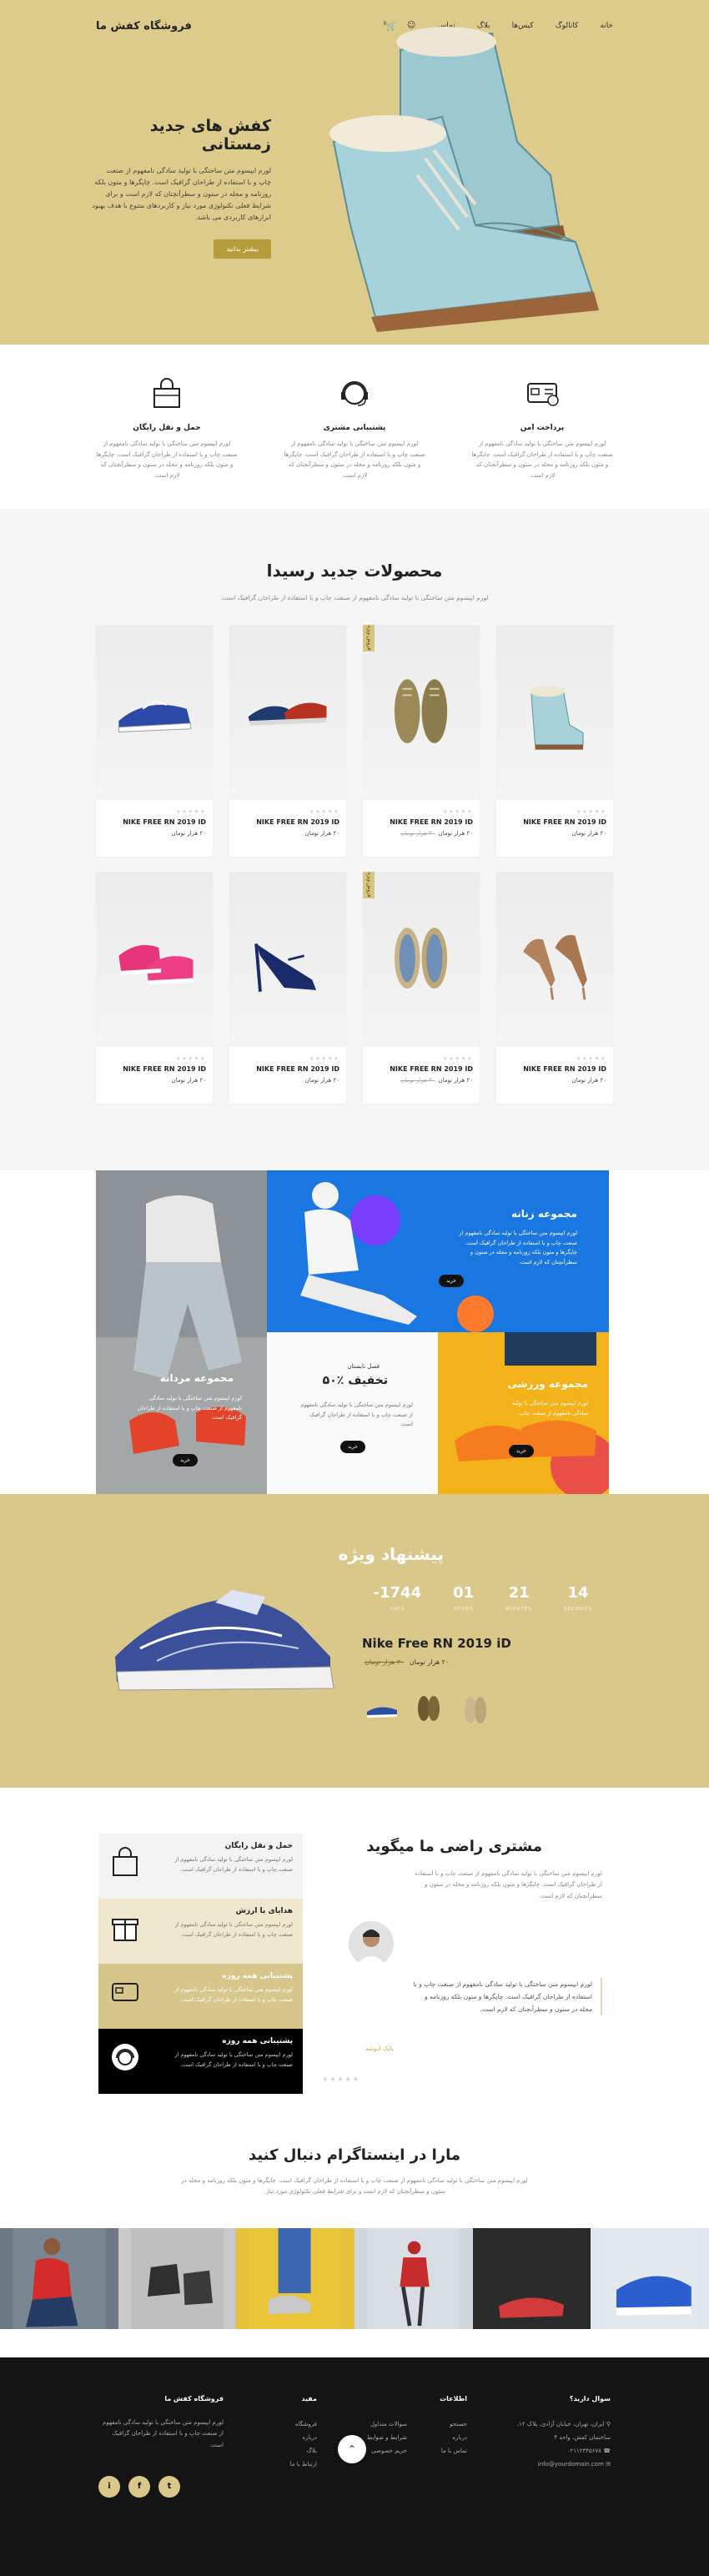  Describe the element at coordinates (521, 1451) in the screenshot. I see `sport-collection-buy-button: خرید` at that location.